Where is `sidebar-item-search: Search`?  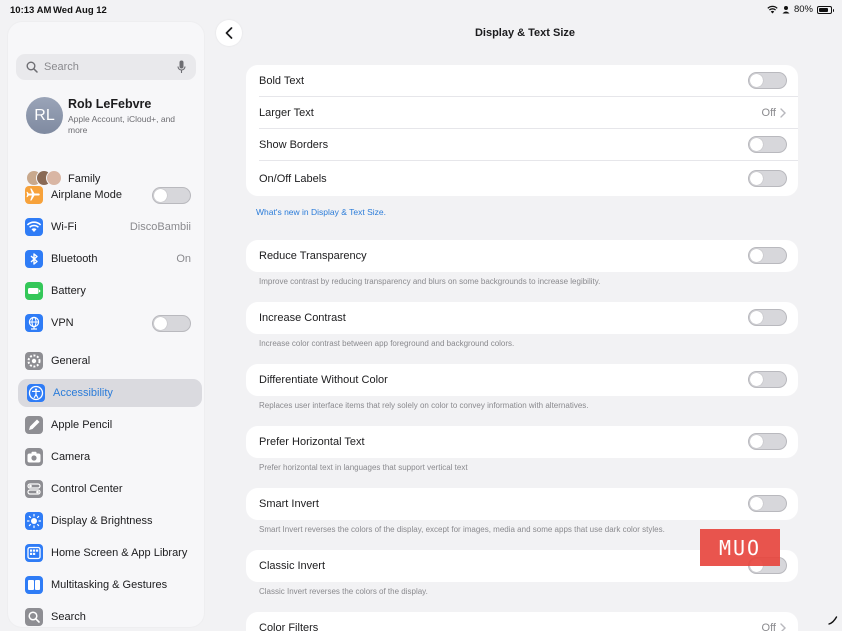
sidebar-item-search: Search is located at coordinates (104, 615).